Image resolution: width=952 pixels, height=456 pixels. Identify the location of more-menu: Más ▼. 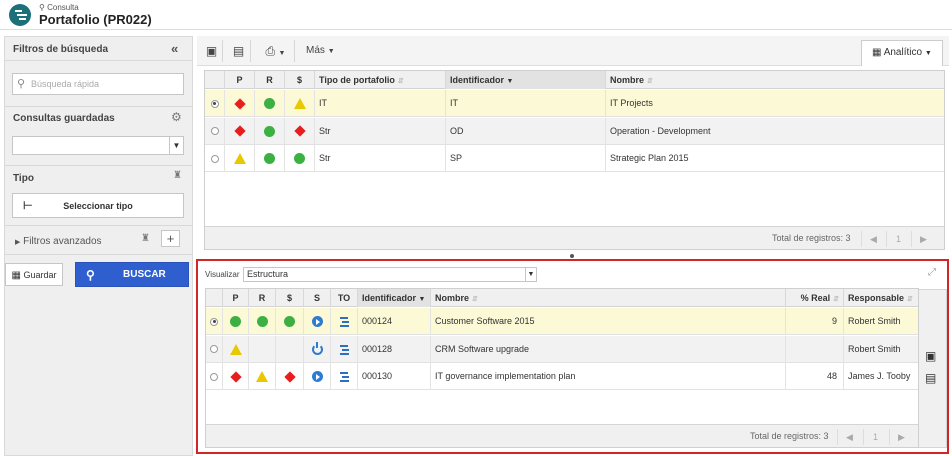
(319, 51).